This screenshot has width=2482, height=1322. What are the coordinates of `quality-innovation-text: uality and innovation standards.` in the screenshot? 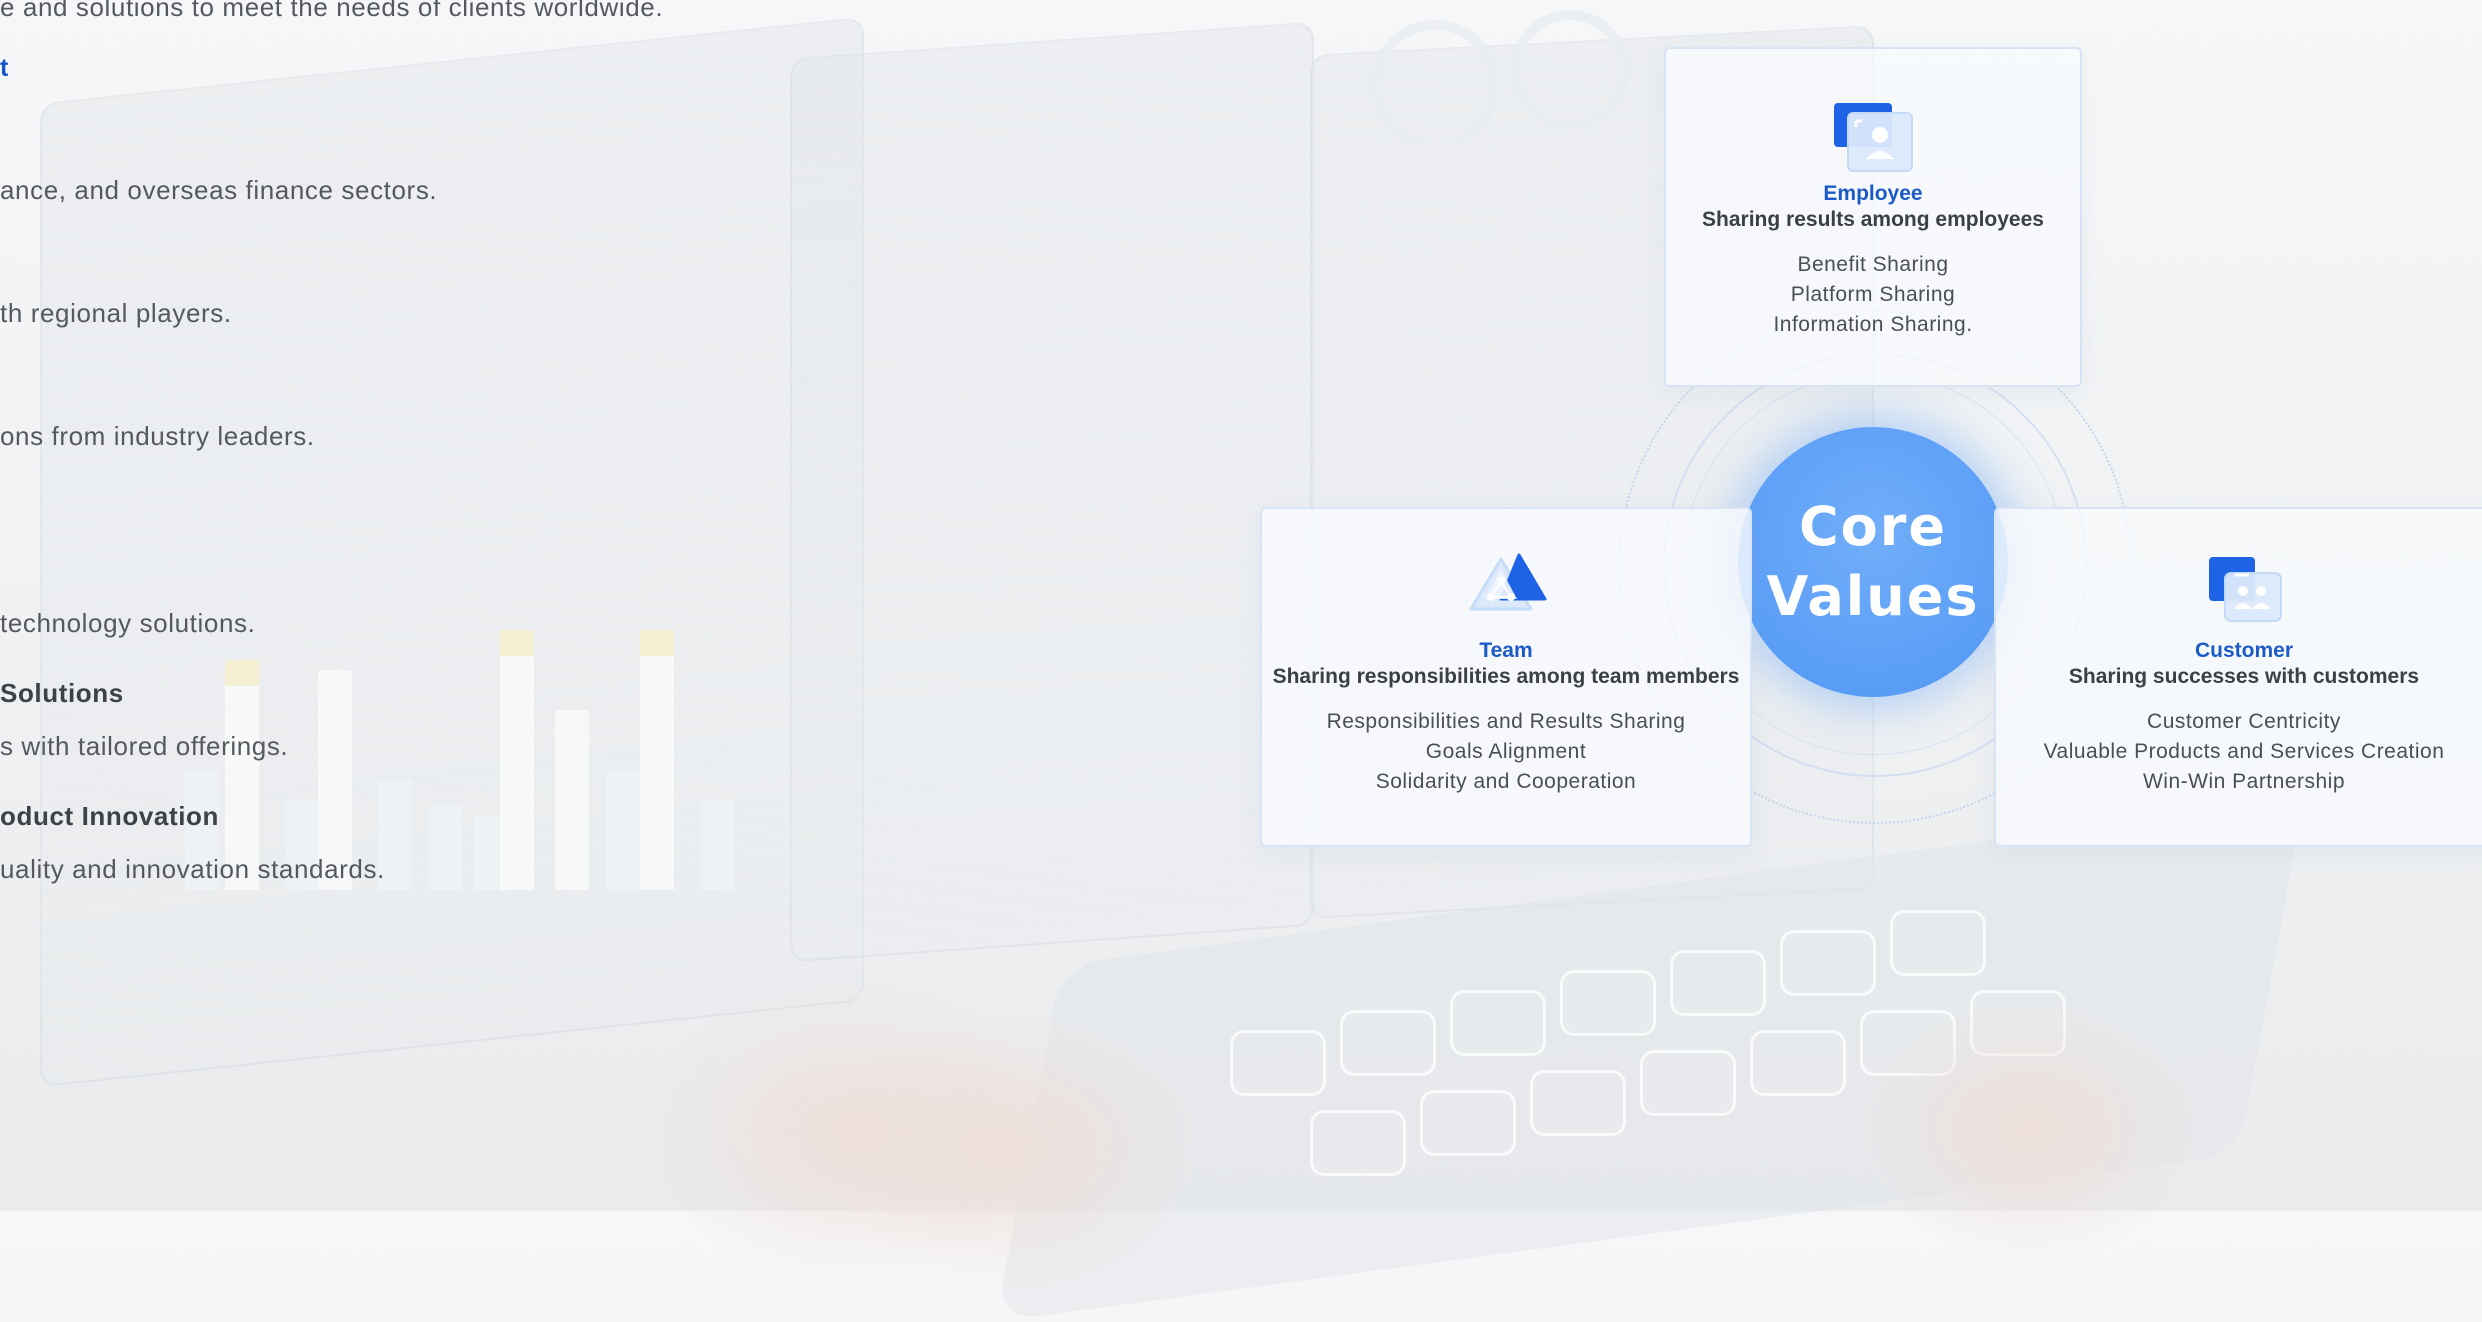 It's located at (192, 869).